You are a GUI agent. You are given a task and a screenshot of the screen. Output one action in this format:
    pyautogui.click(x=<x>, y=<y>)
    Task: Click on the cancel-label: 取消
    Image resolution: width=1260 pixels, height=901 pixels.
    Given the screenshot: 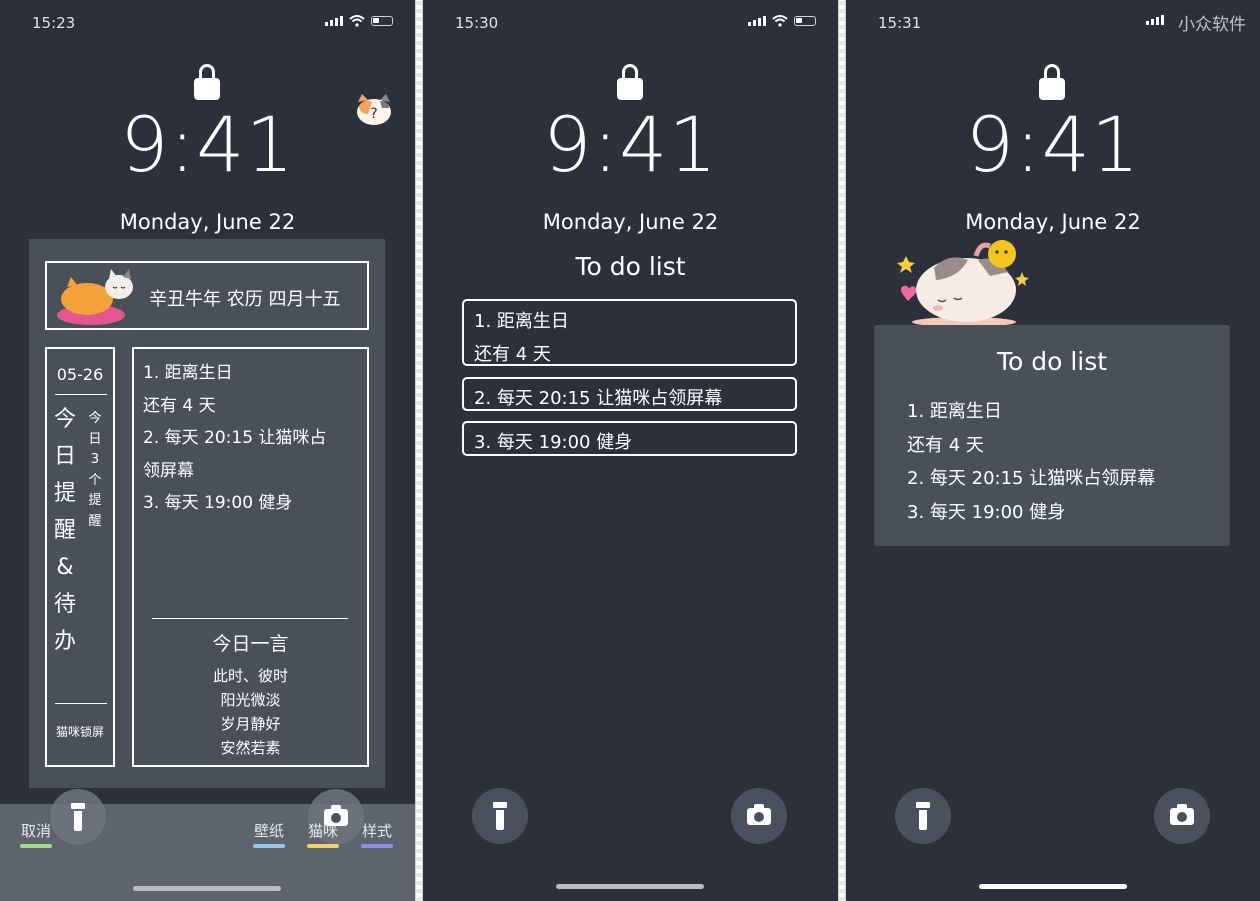 What is the action you would take?
    pyautogui.click(x=35, y=831)
    